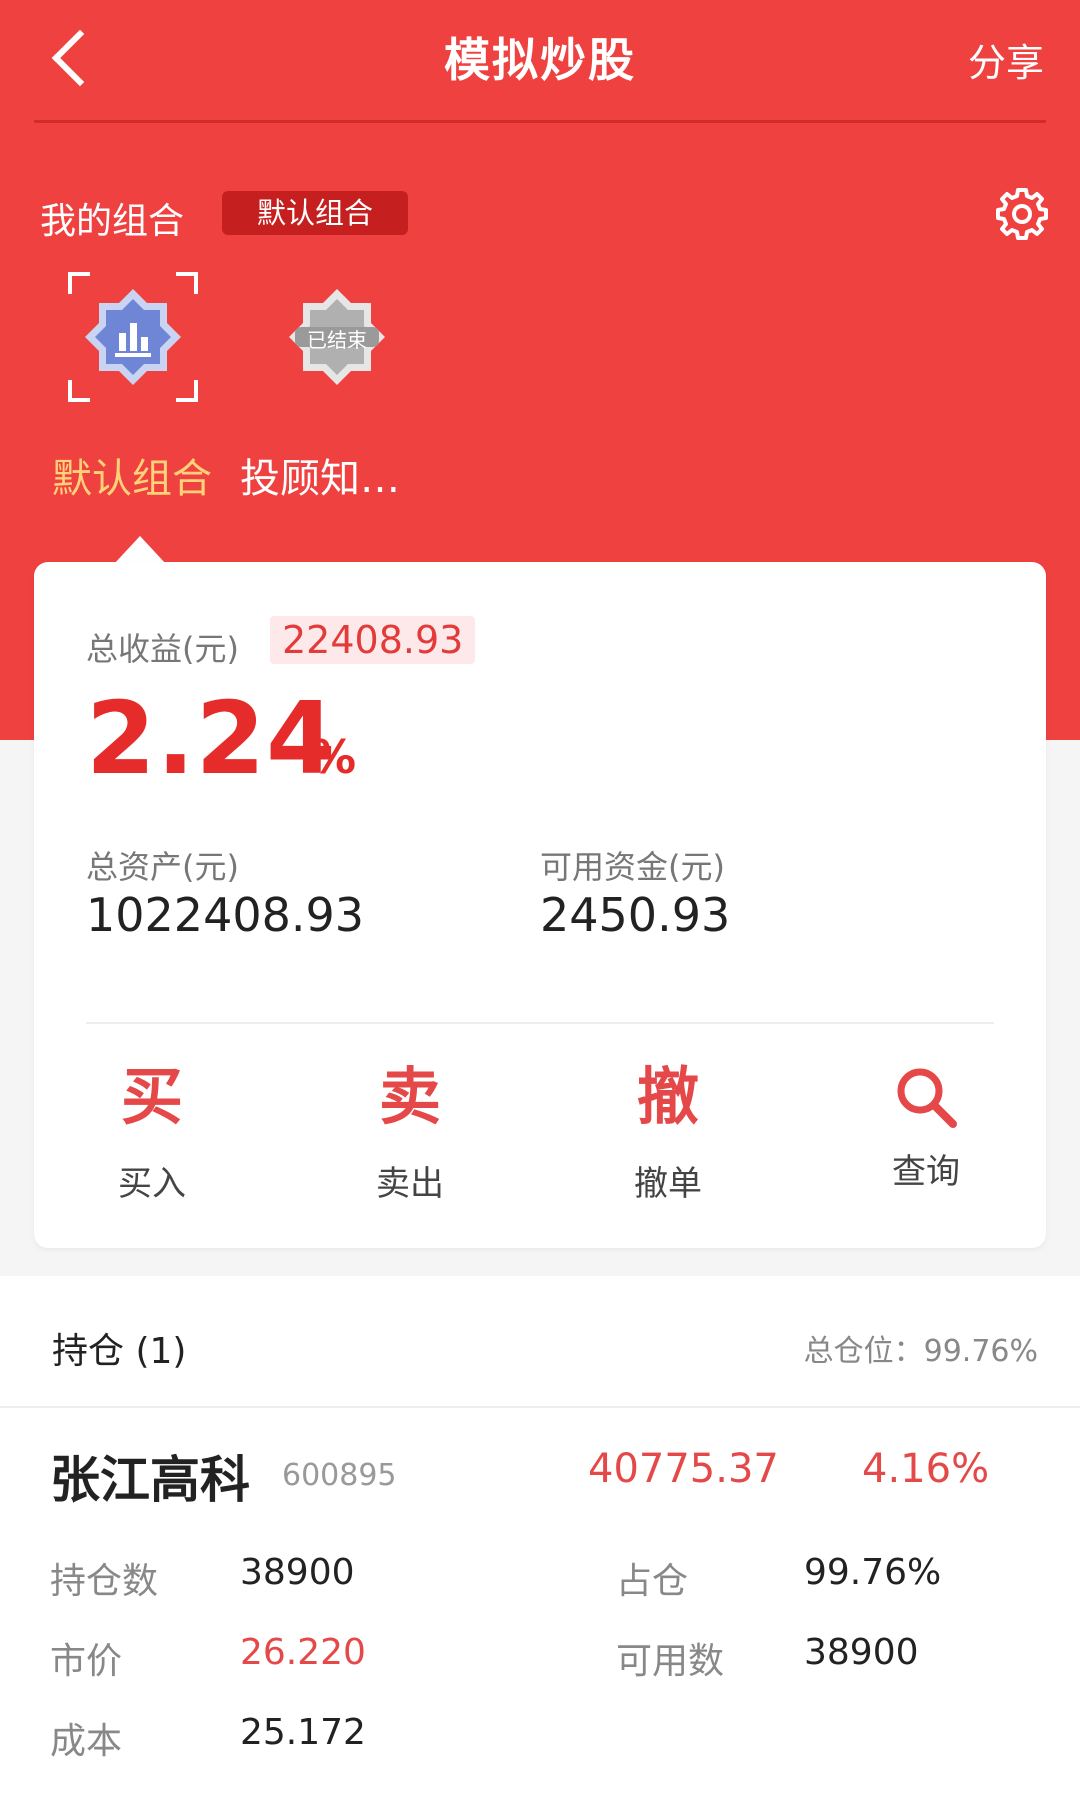  Describe the element at coordinates (112, 221) in the screenshot. I see `my-group-label: 我的组合` at that location.